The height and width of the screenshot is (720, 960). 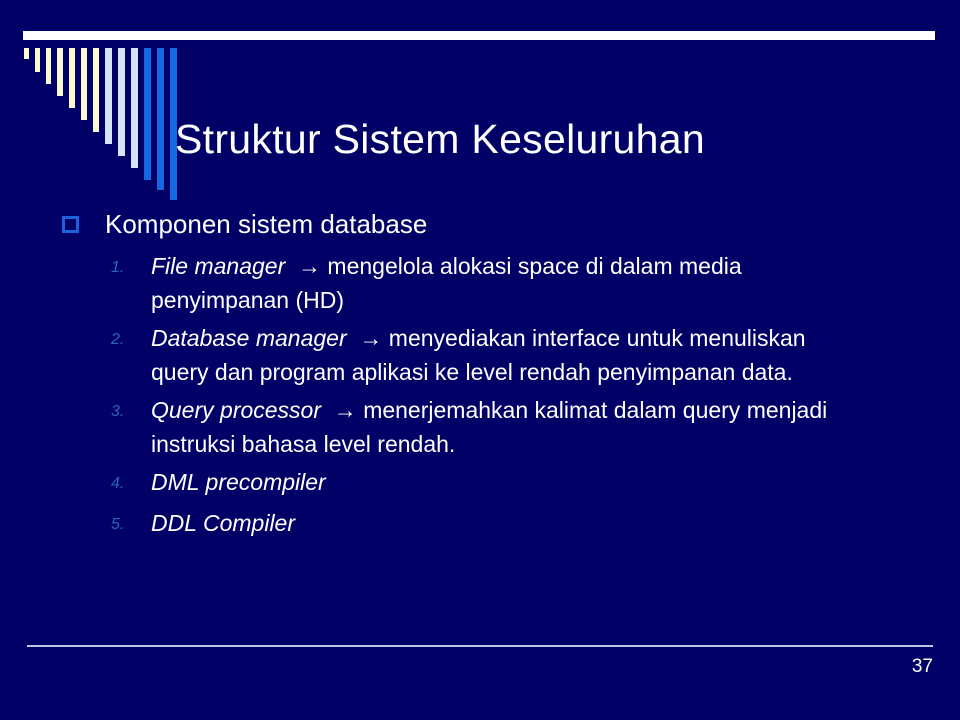 What do you see at coordinates (218, 266) in the screenshot?
I see `list-item-term: File manager` at bounding box center [218, 266].